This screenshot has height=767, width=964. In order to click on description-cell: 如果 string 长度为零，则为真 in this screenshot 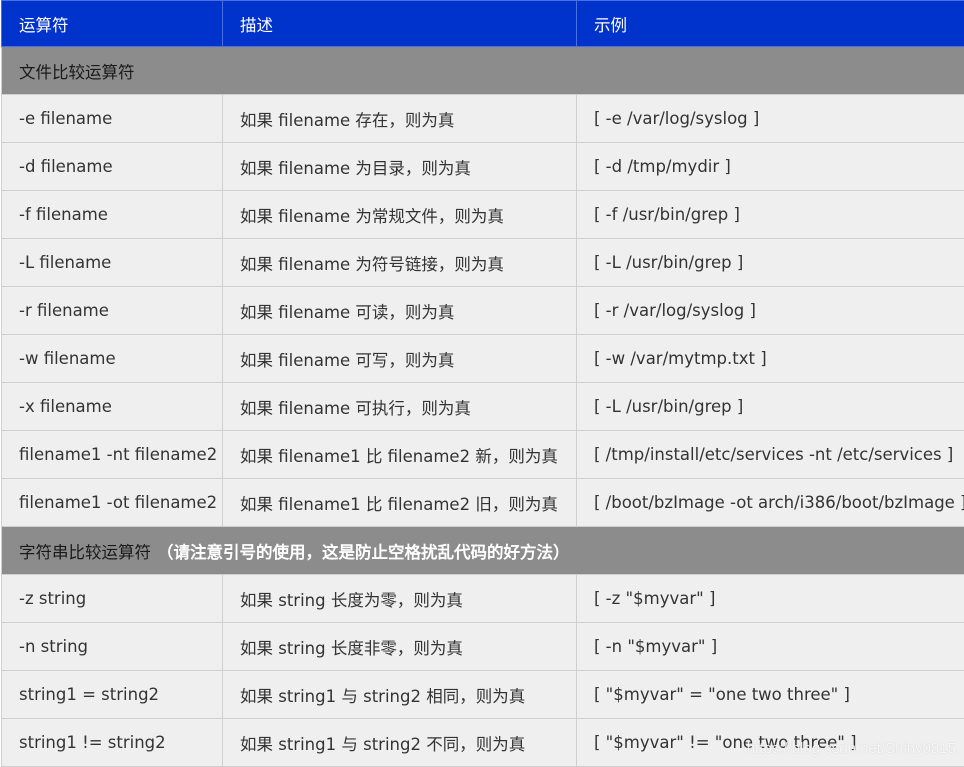, I will do `click(399, 598)`.